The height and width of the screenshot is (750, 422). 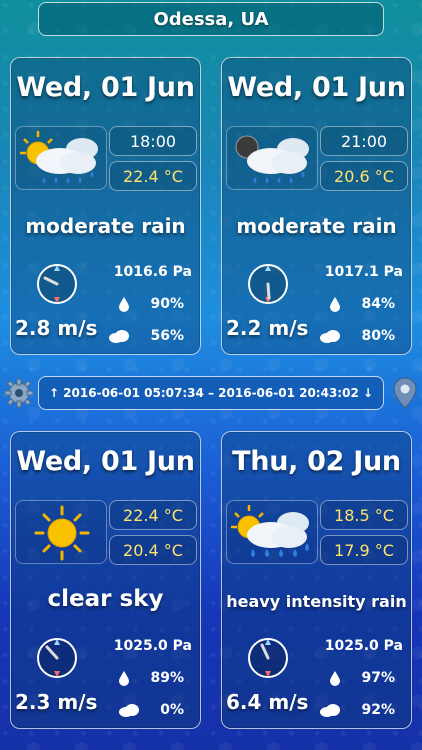 I want to click on moon-cloud-rain-icon, so click(x=272, y=158).